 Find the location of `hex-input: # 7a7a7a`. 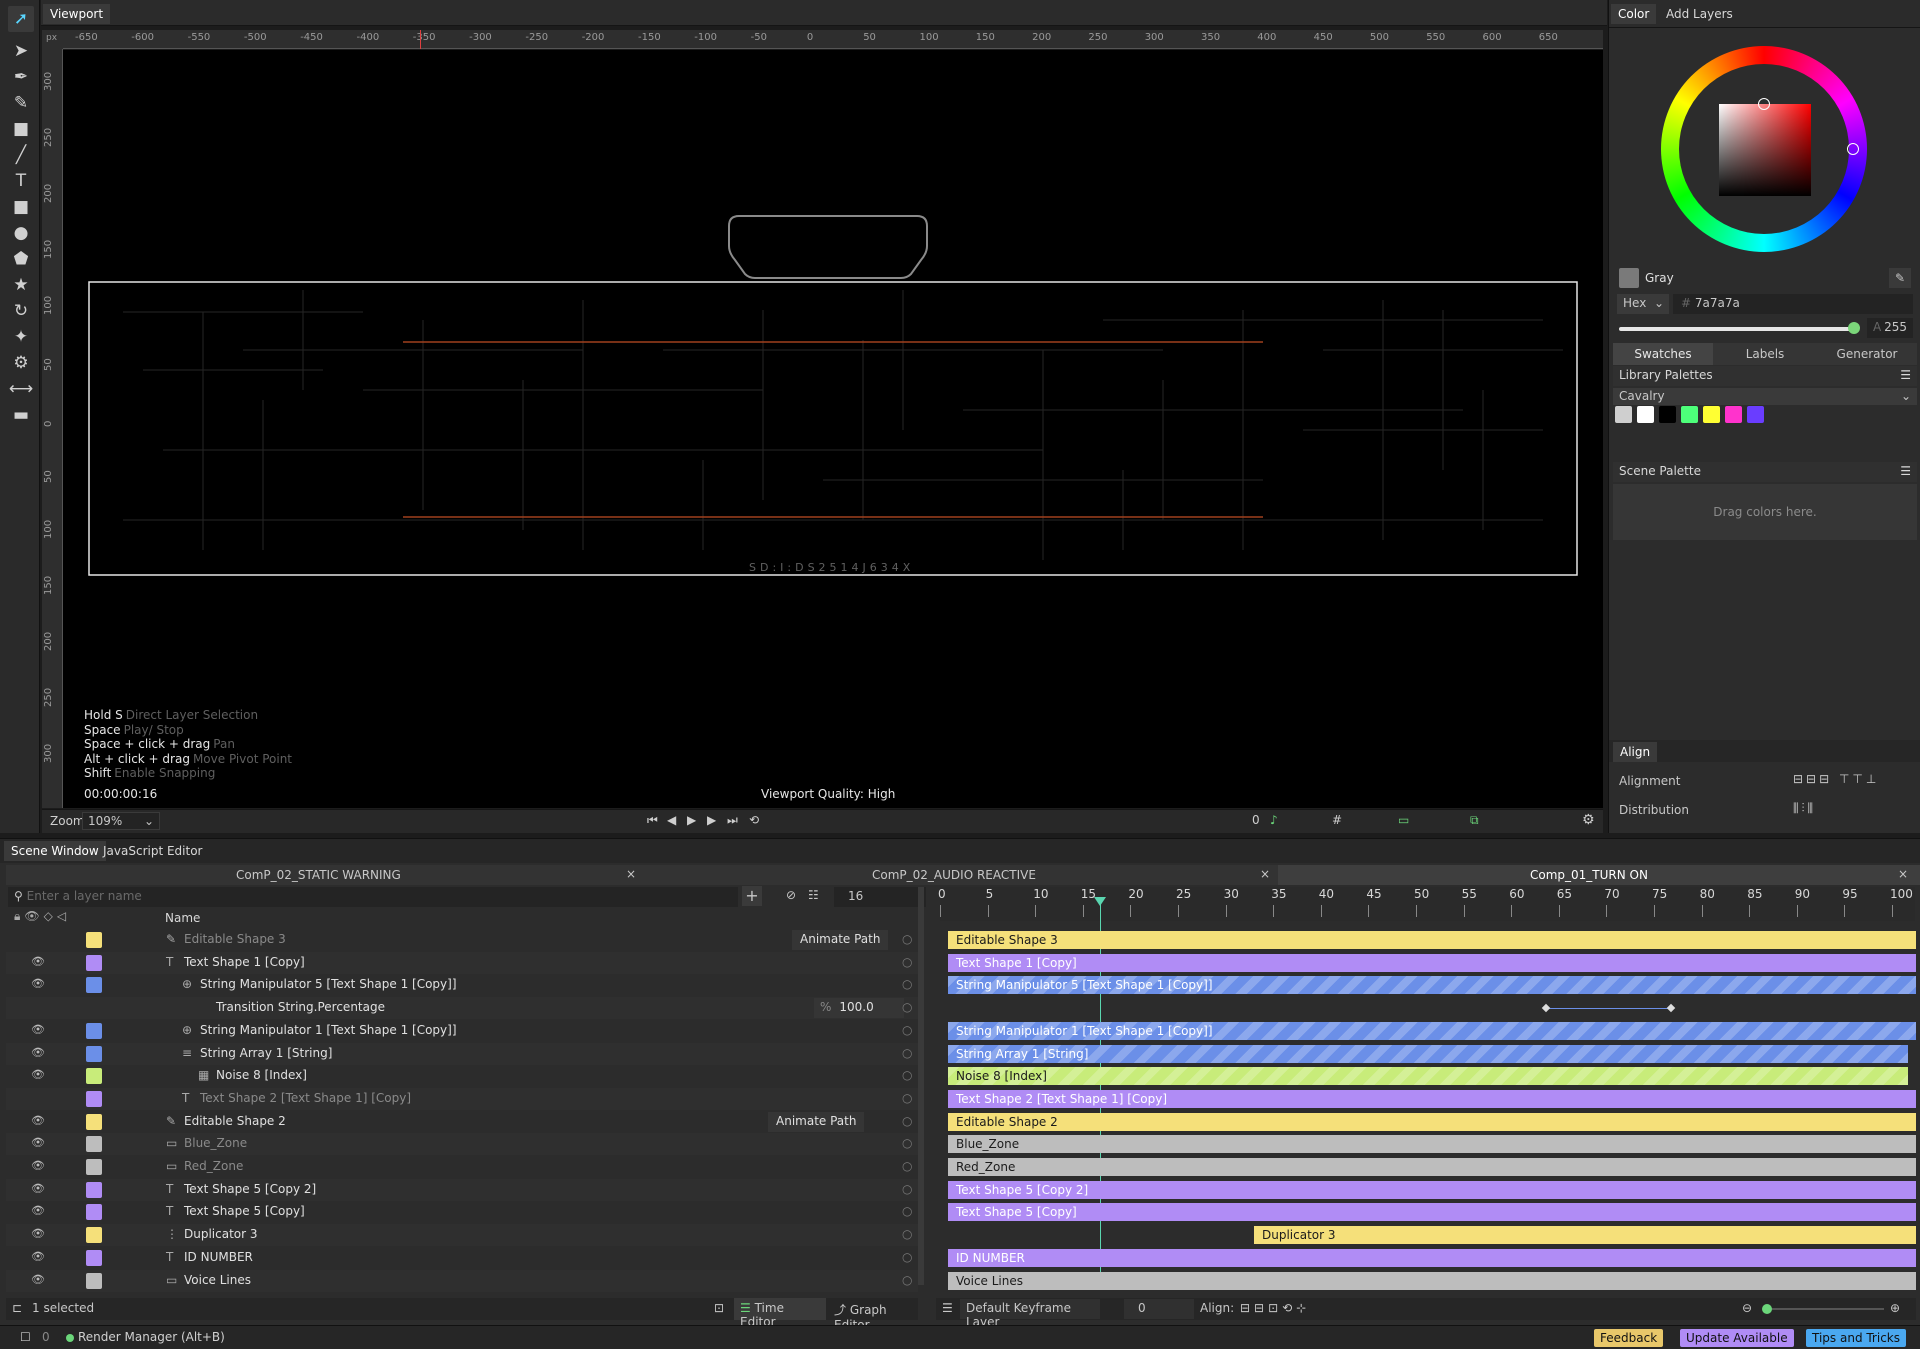

hex-input: # 7a7a7a is located at coordinates (1793, 304).